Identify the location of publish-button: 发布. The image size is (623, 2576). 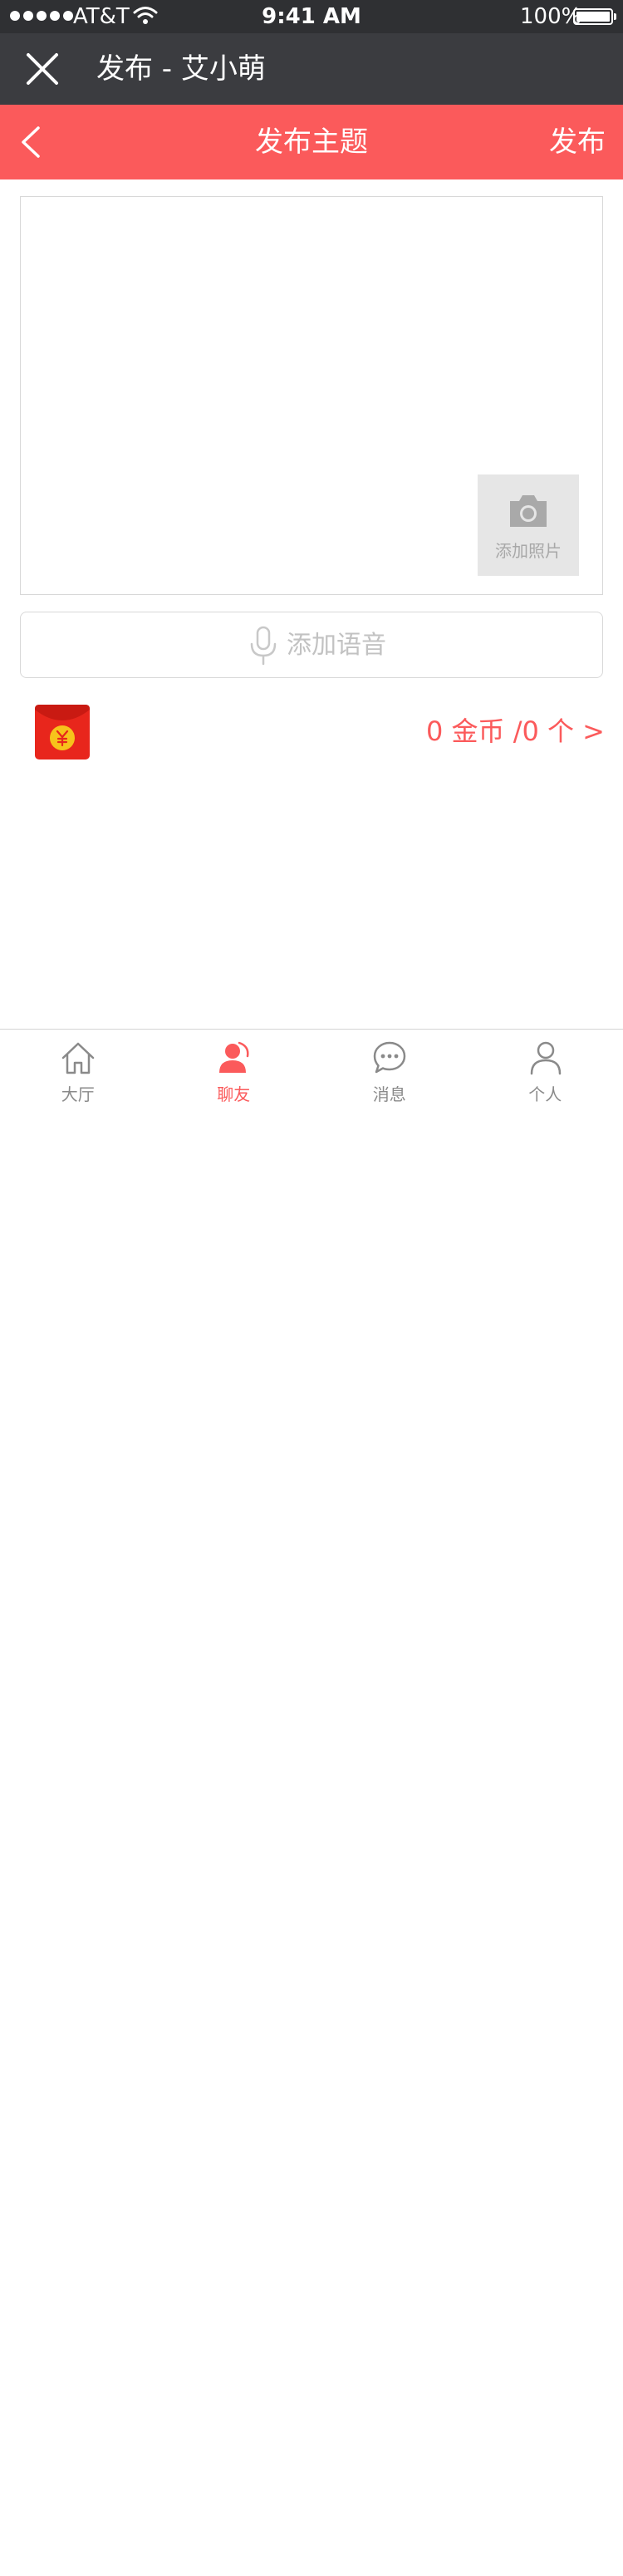
(577, 142).